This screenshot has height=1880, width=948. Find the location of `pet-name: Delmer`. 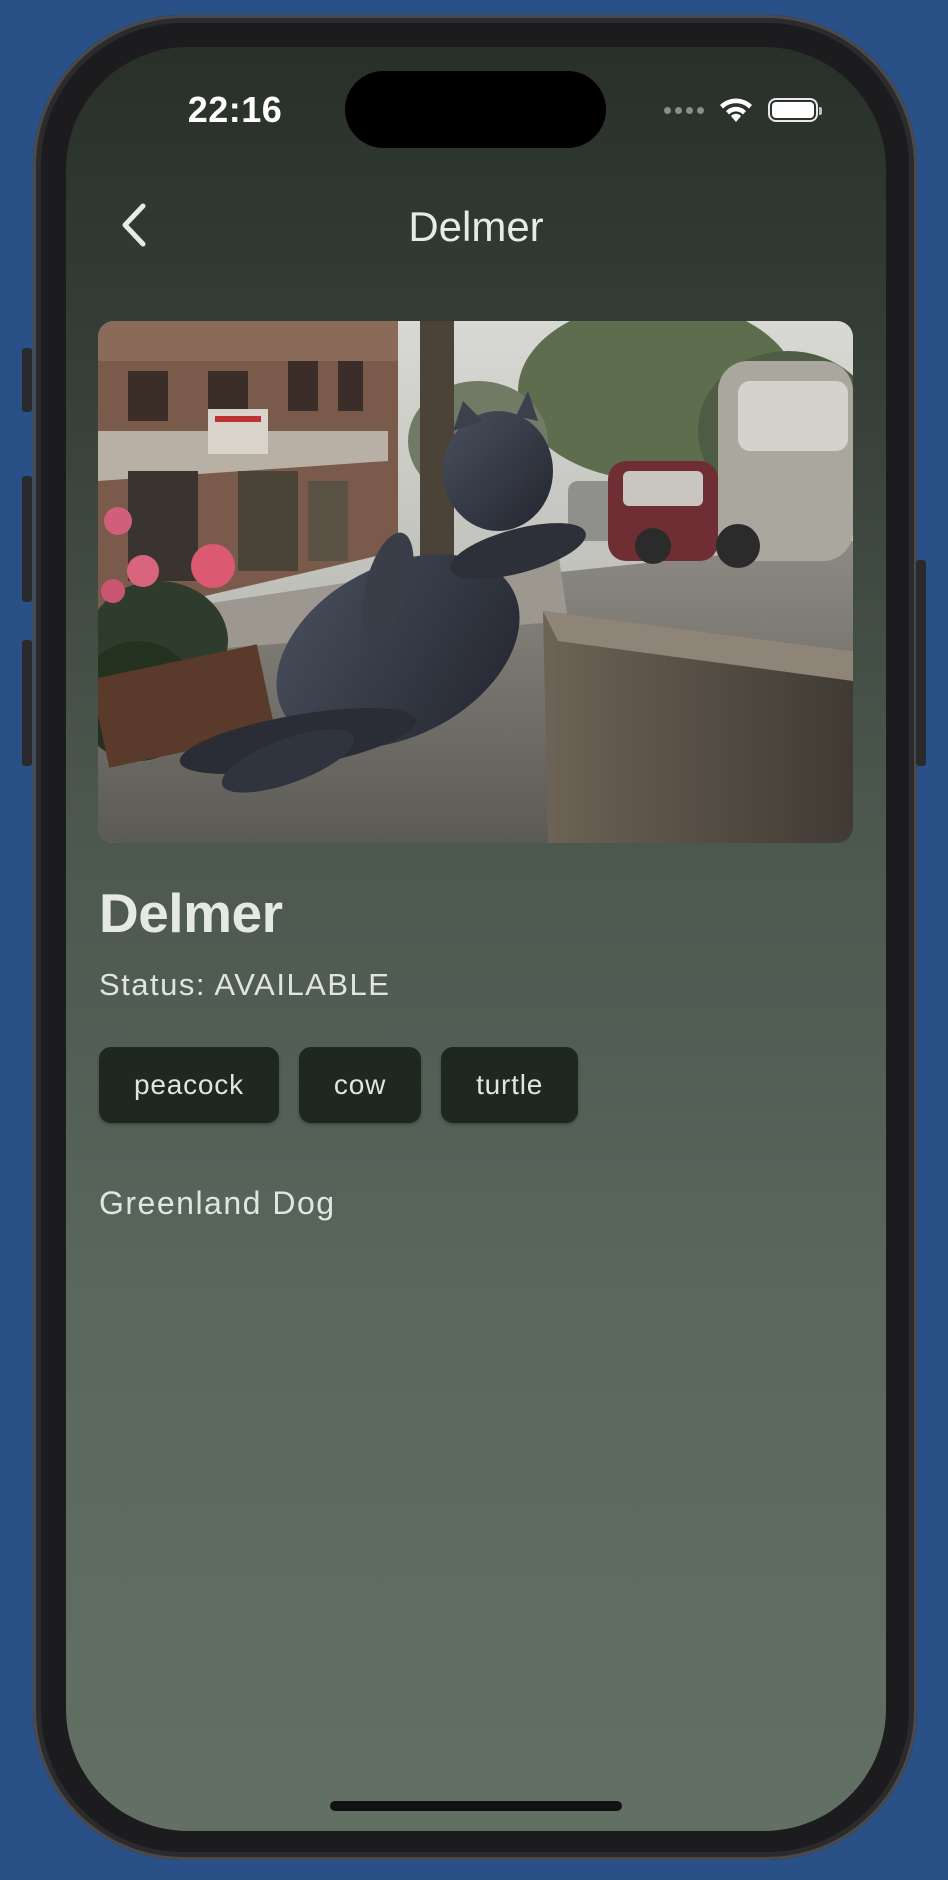

pet-name: Delmer is located at coordinates (191, 913).